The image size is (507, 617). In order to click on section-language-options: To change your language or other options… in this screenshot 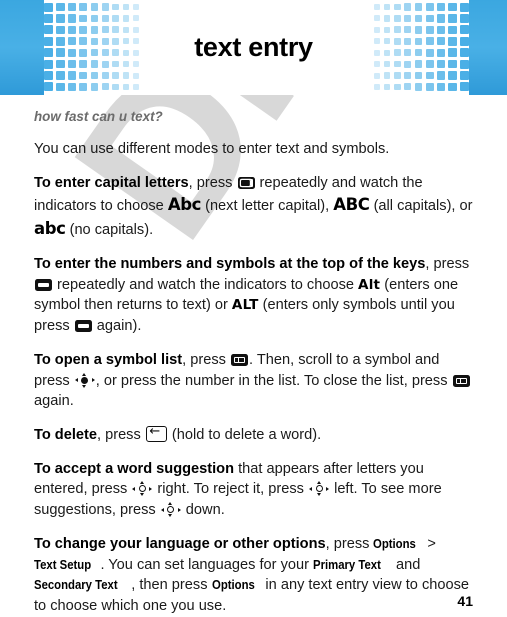, I will do `click(253, 575)`.